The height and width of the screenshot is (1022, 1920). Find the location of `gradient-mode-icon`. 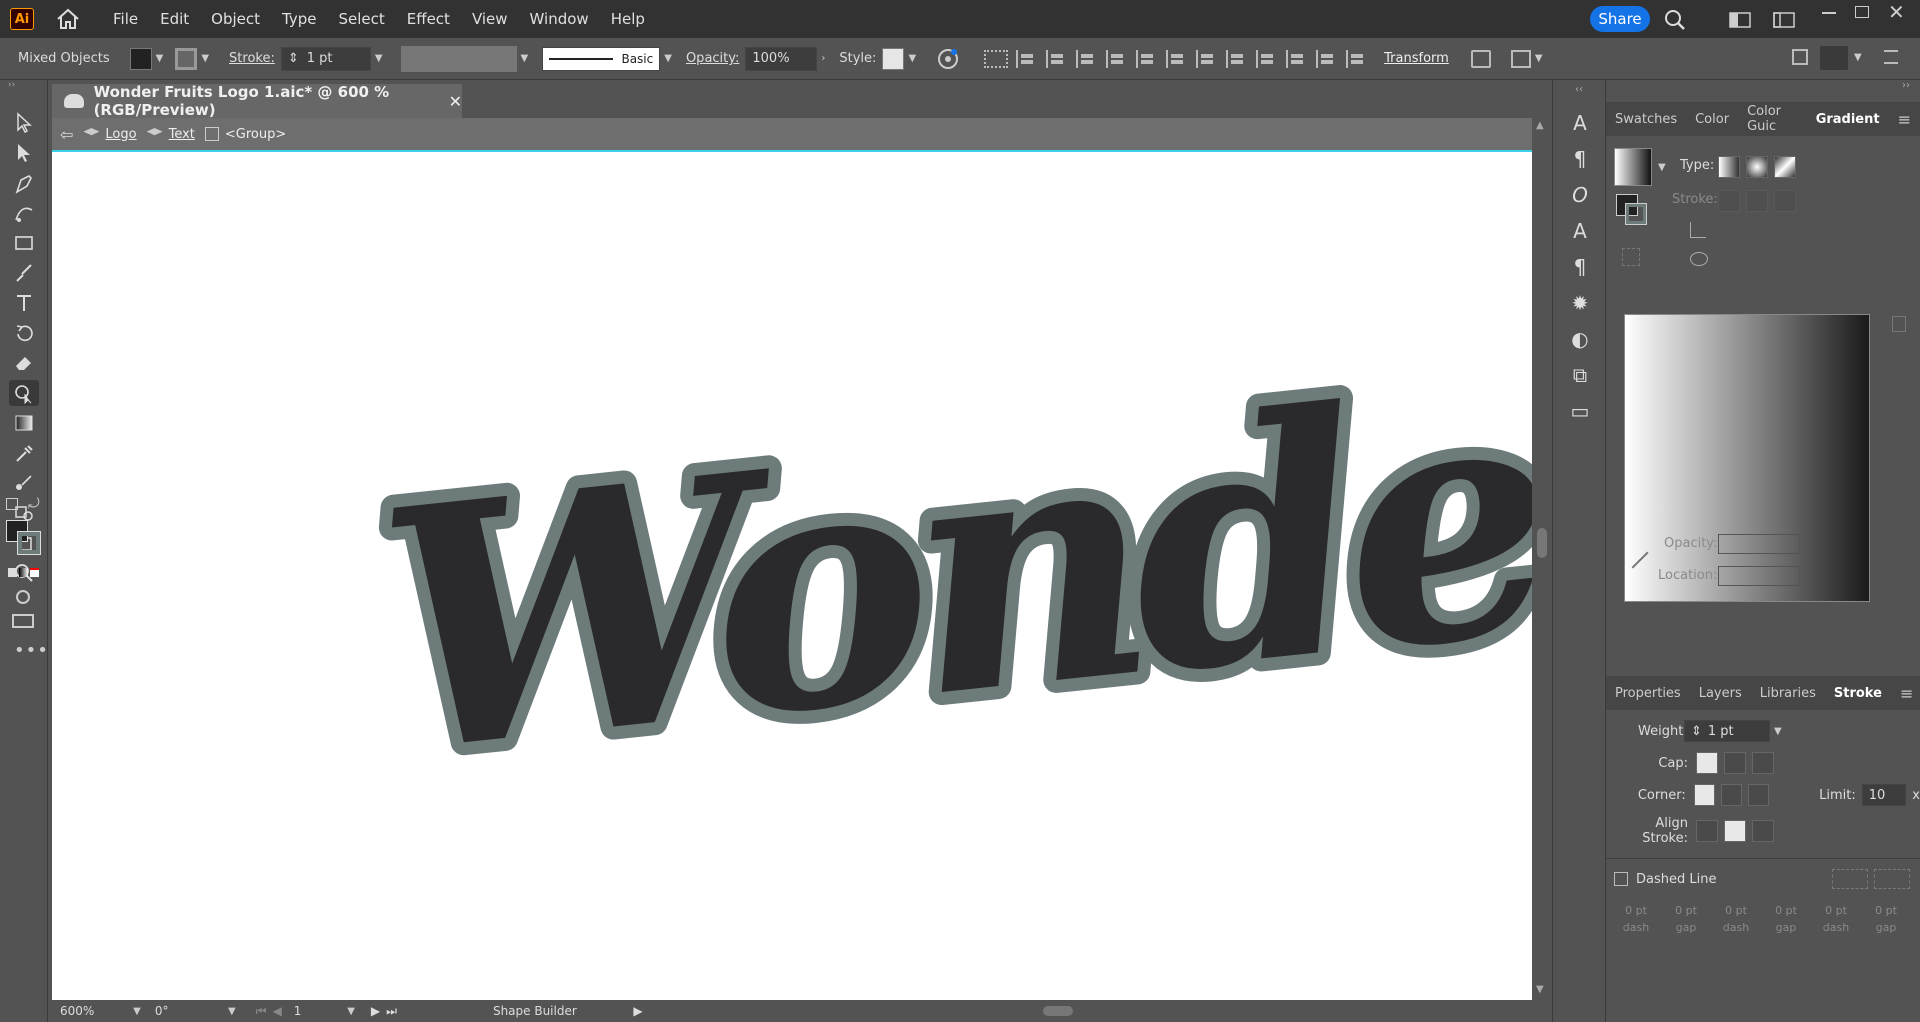

gradient-mode-icon is located at coordinates (23, 572).